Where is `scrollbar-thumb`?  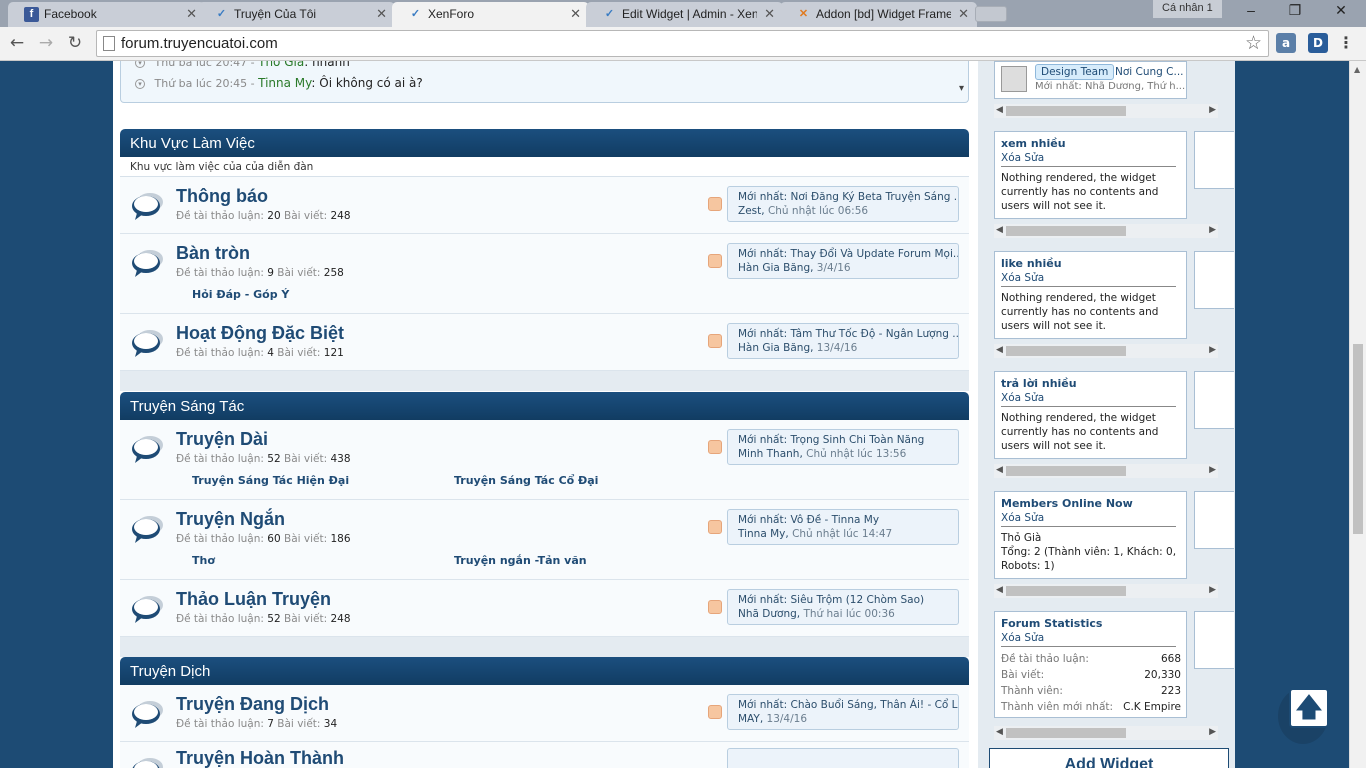 scrollbar-thumb is located at coordinates (1358, 439).